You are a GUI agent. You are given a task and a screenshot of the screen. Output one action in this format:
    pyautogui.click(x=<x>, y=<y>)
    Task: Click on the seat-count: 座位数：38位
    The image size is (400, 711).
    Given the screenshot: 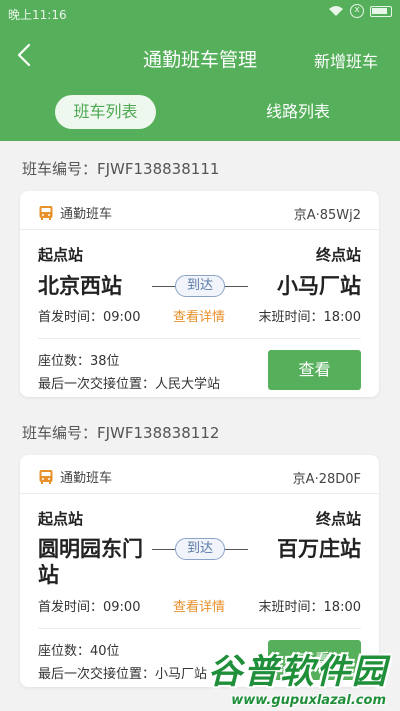 What is the action you would take?
    pyautogui.click(x=79, y=361)
    